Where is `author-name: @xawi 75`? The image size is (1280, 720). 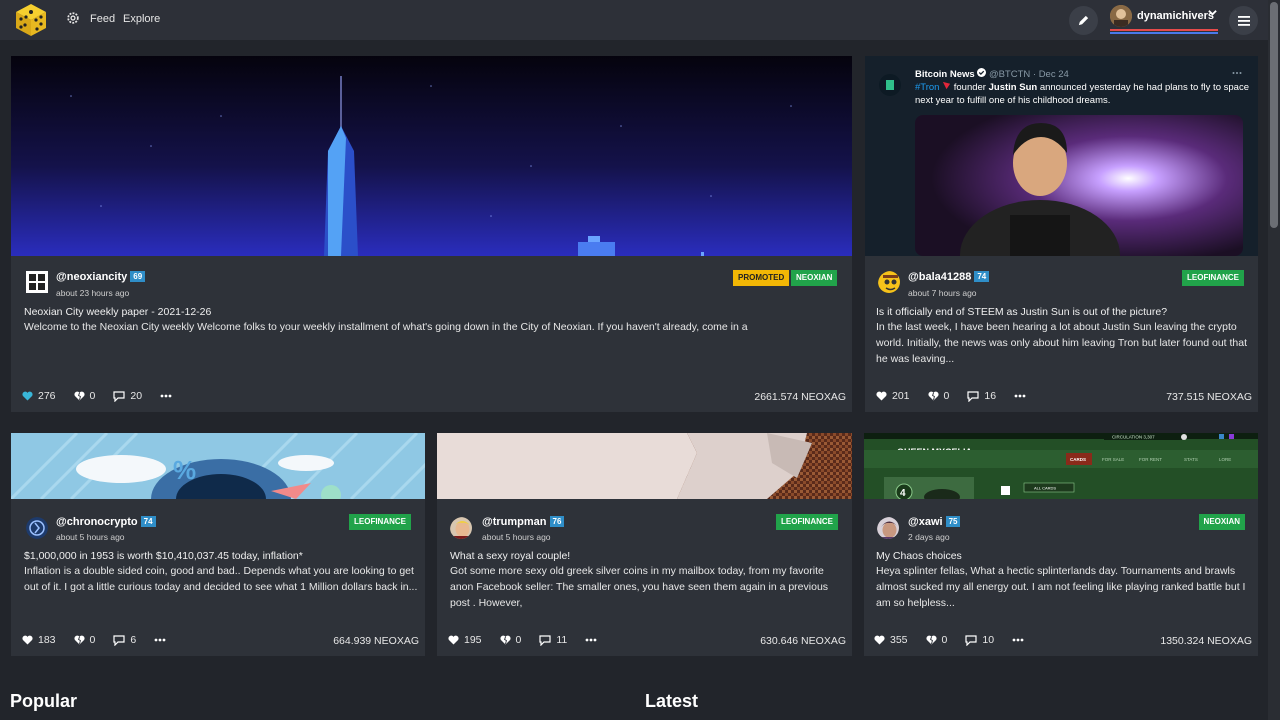 author-name: @xawi 75 is located at coordinates (934, 522).